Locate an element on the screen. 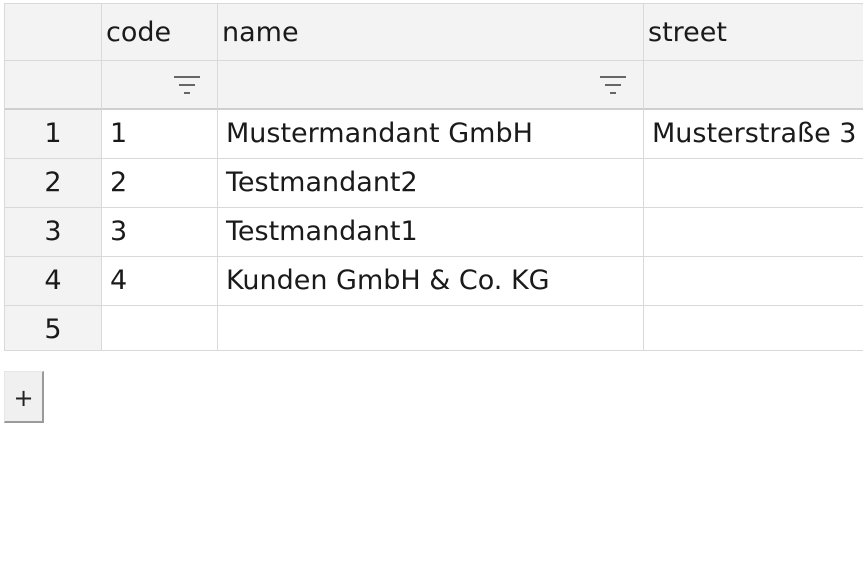  filter-cell-name is located at coordinates (431, 85).